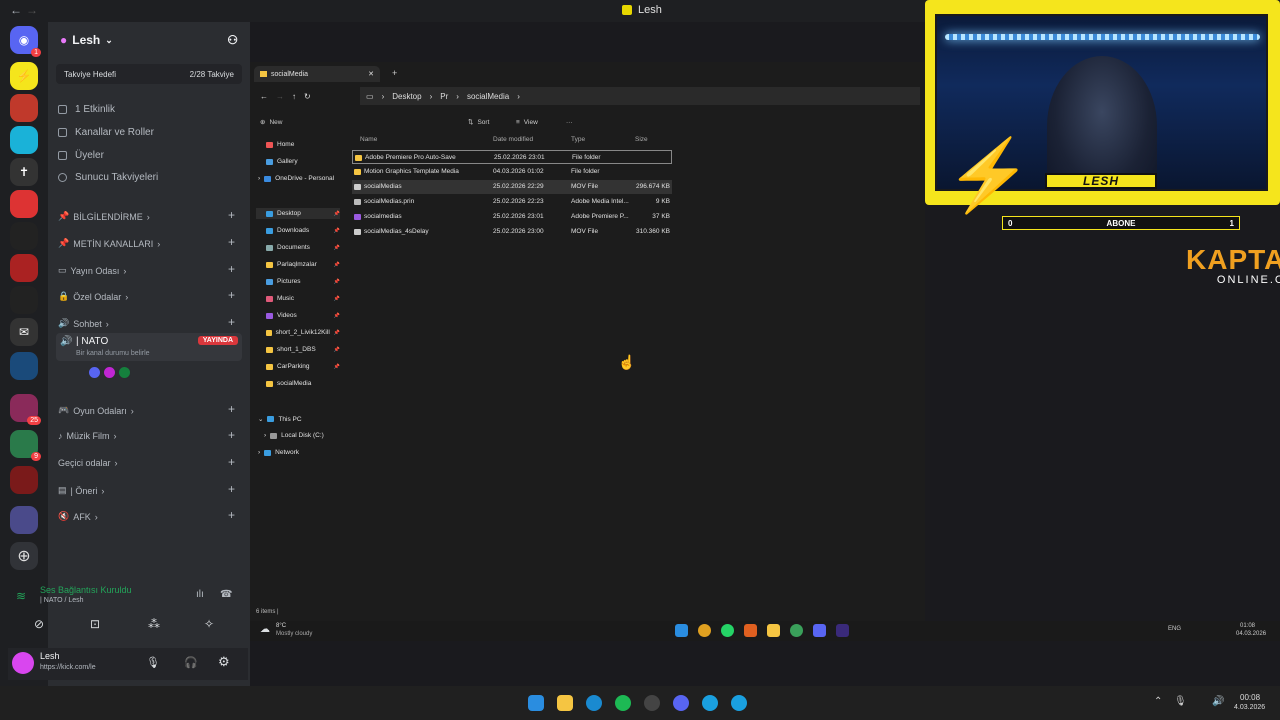 The height and width of the screenshot is (720, 1280). I want to click on clock-date: 4.03.2026, so click(1249, 707).